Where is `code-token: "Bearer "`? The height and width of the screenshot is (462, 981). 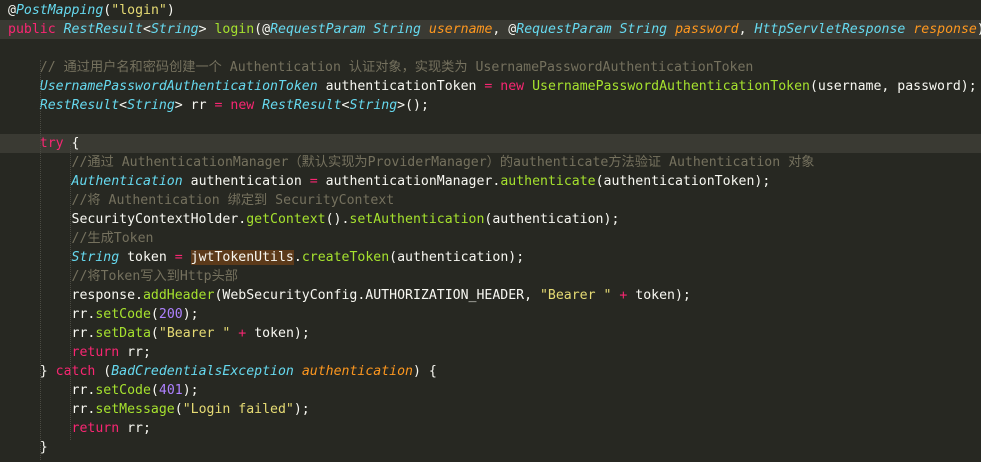 code-token: "Bearer " is located at coordinates (575, 295).